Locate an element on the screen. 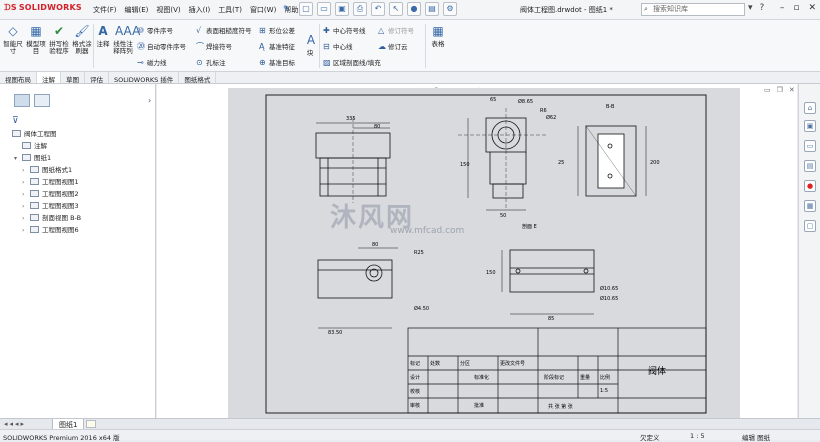 Image resolution: width=820 pixels, height=442 pixels. title-block-text: 比例 is located at coordinates (605, 377).